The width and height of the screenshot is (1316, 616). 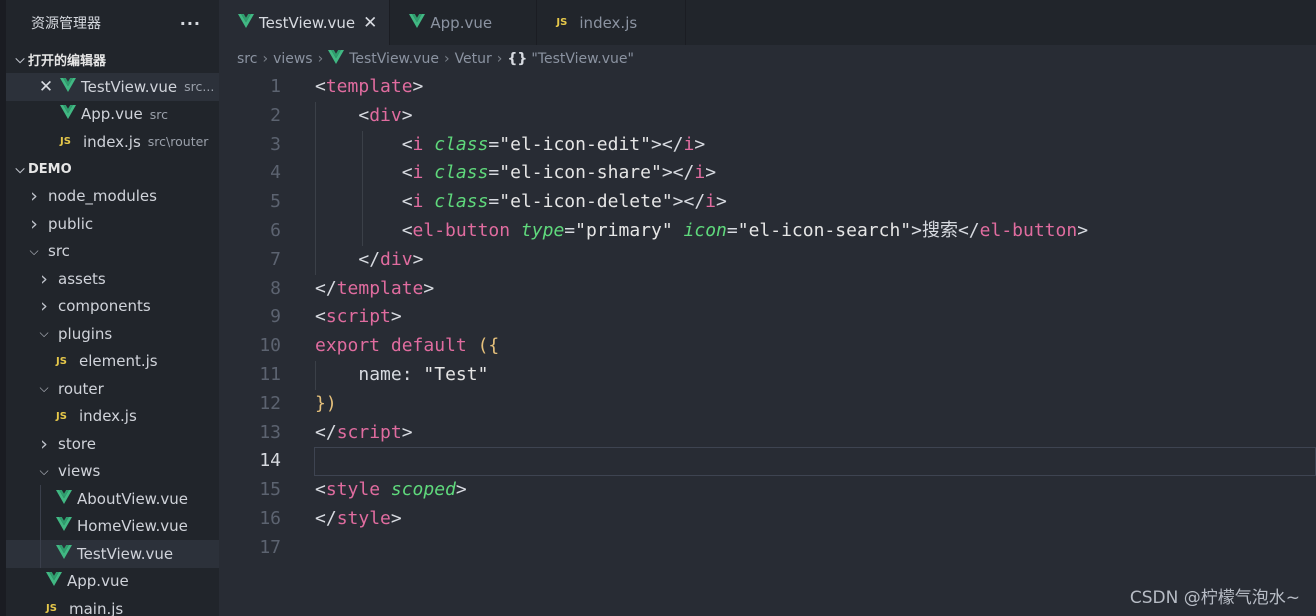 I want to click on tab-label: TestView.vue, so click(x=307, y=22).